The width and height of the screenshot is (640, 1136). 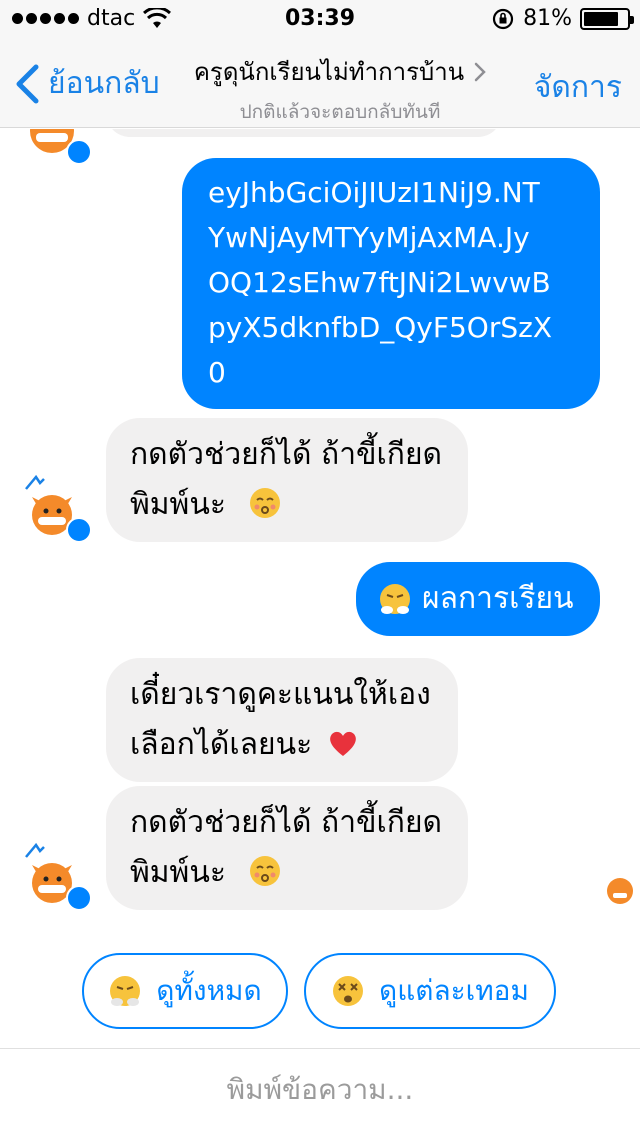 I want to click on battery-percent: 81%, so click(x=547, y=18).